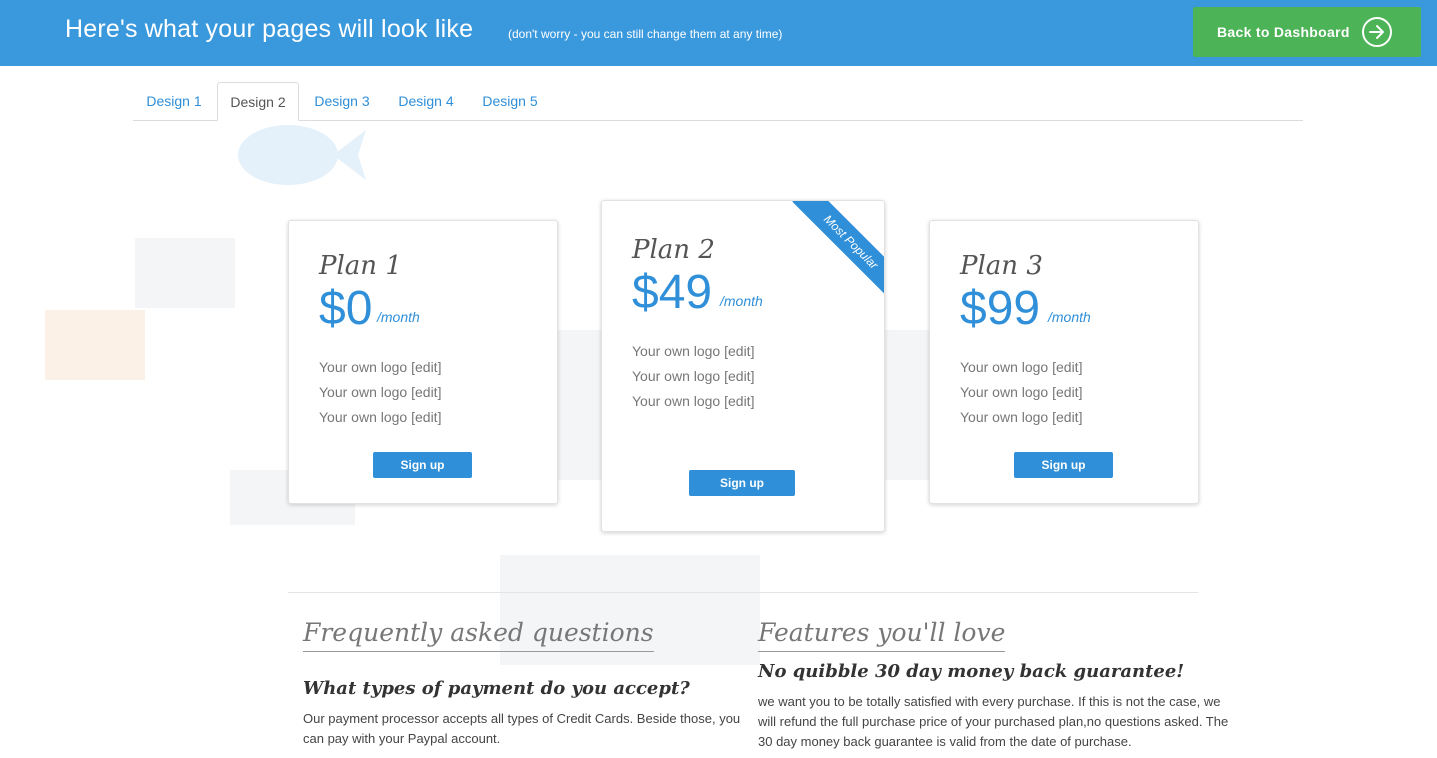  What do you see at coordinates (673, 250) in the screenshot?
I see `plan-name: Plan 2` at bounding box center [673, 250].